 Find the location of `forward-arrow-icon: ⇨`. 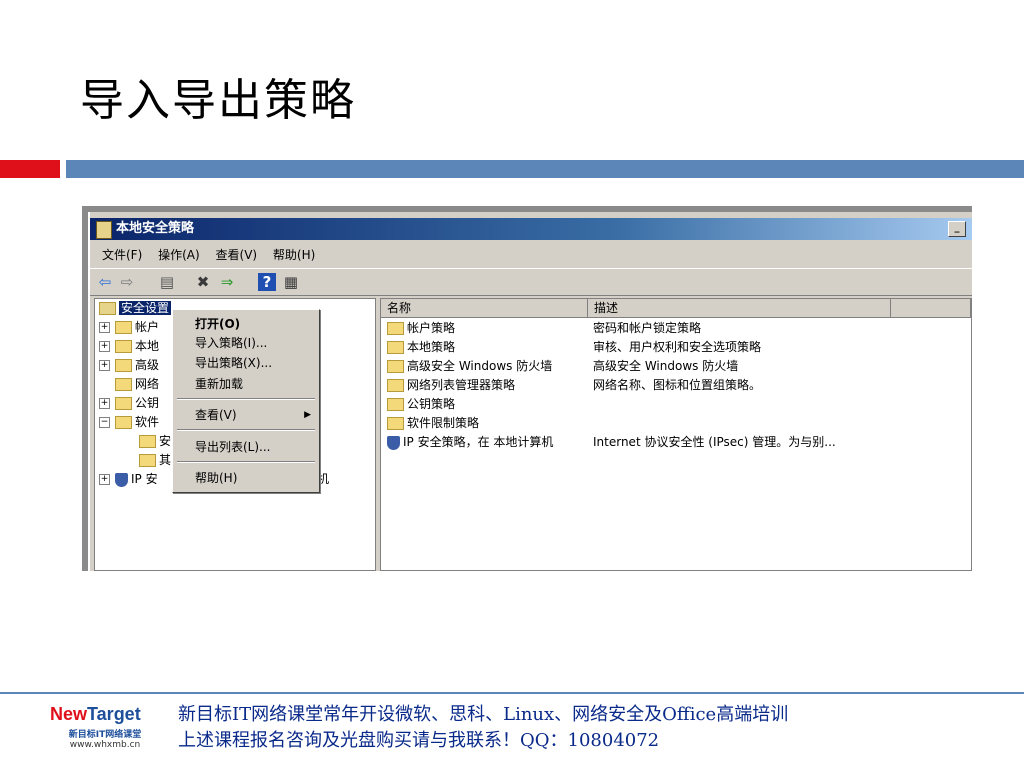

forward-arrow-icon: ⇨ is located at coordinates (127, 282).